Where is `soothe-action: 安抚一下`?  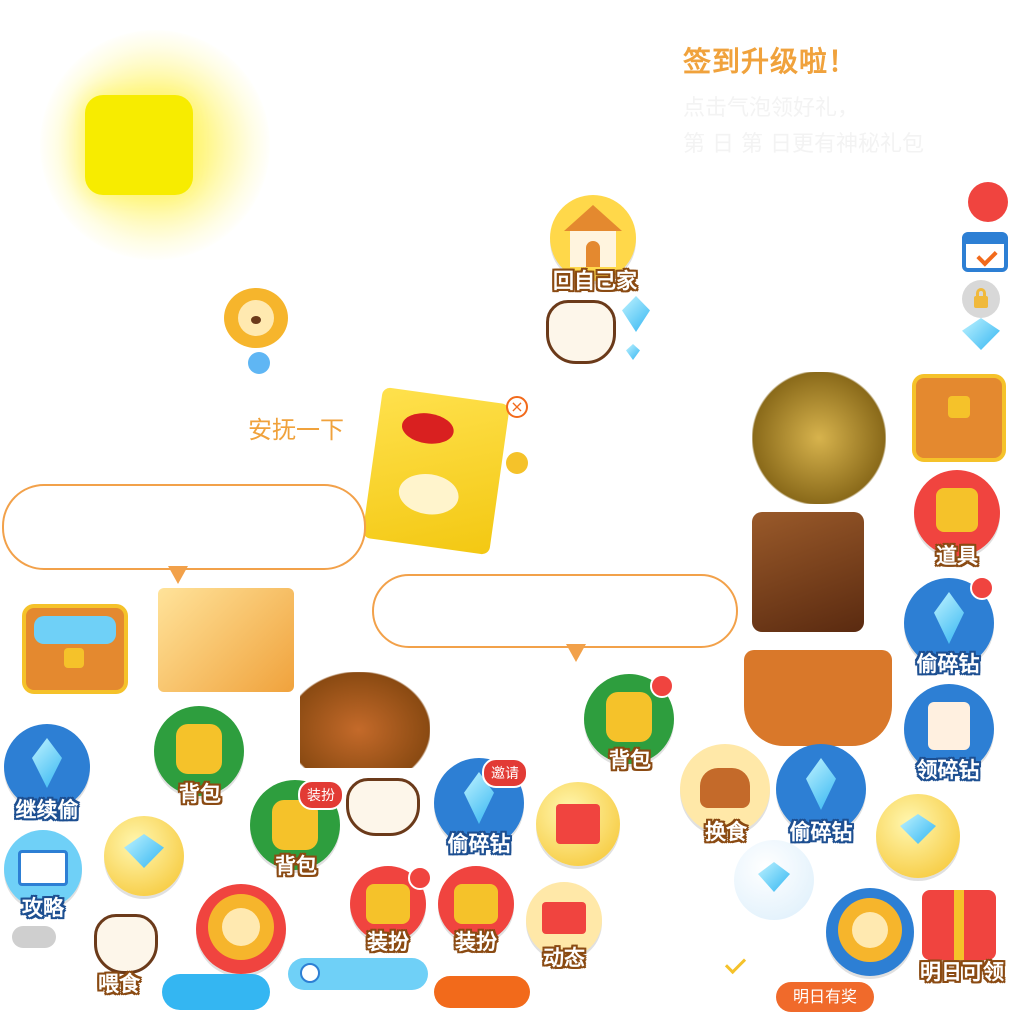
soothe-action: 安抚一下 is located at coordinates (296, 427).